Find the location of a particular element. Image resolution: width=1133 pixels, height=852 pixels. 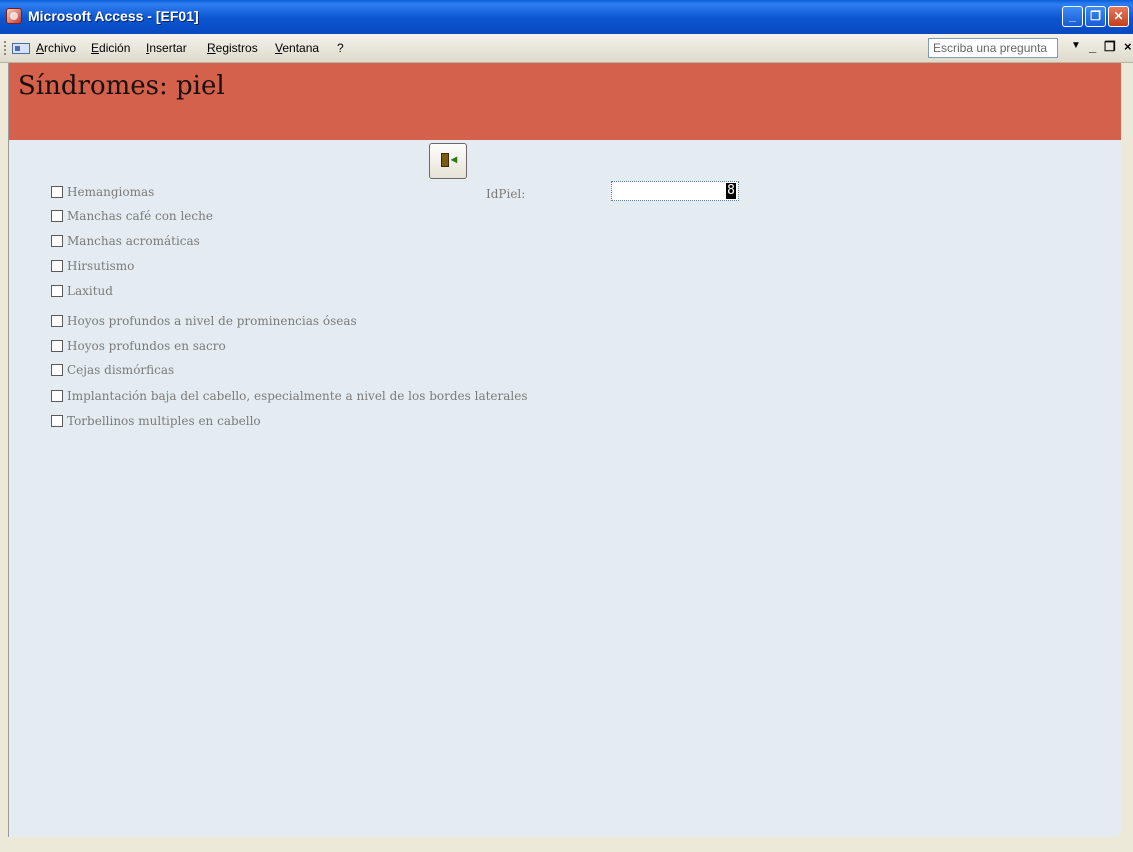

mdi-minimize-icon: _ is located at coordinates (1092, 46).